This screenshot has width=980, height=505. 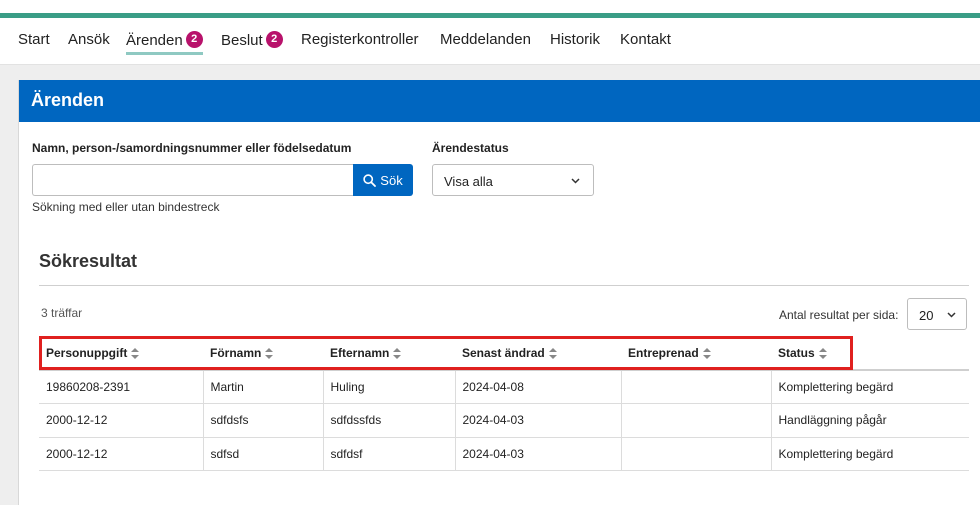 What do you see at coordinates (62, 313) in the screenshot?
I see `result-count: 3 träffar` at bounding box center [62, 313].